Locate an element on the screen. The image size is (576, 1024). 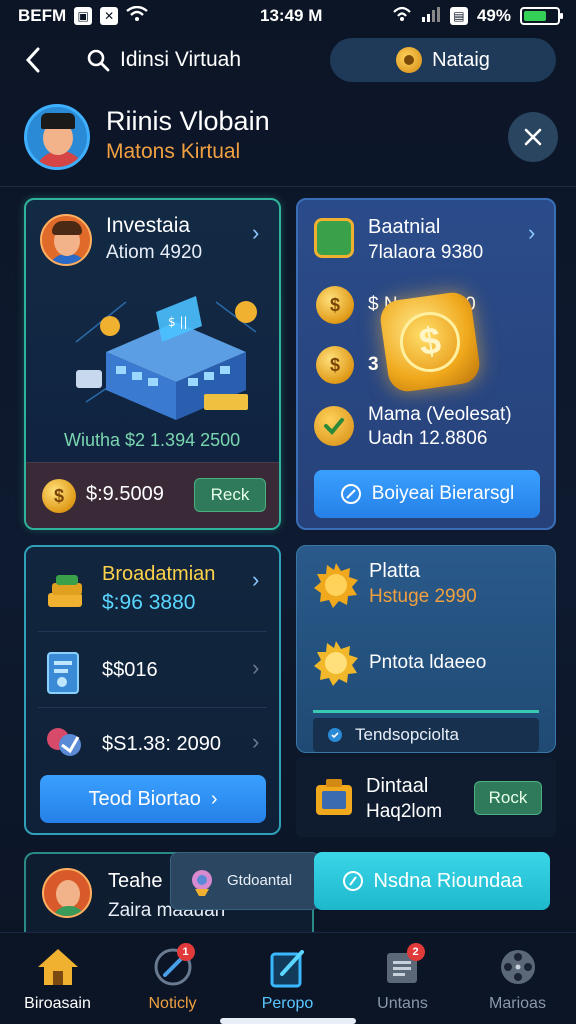
home-indicator is located at coordinates (288, 1021).